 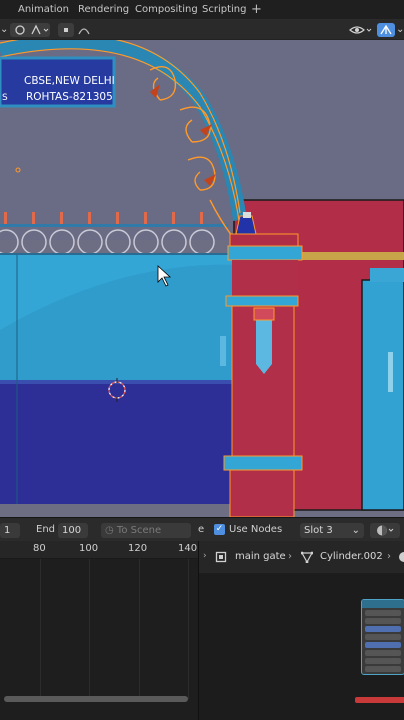 I want to click on material-preview-button, so click(x=385, y=530).